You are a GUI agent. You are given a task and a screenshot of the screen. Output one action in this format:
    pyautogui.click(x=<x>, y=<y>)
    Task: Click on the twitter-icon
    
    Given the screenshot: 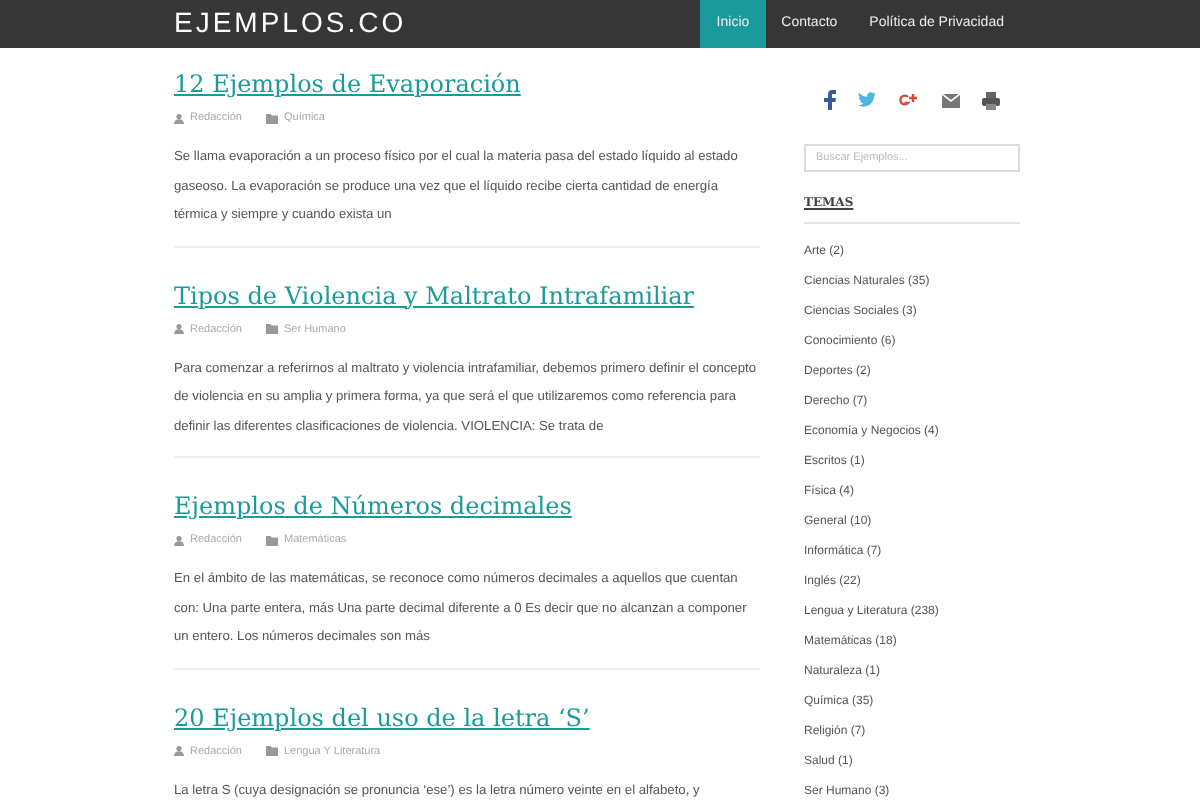 What is the action you would take?
    pyautogui.click(x=867, y=100)
    